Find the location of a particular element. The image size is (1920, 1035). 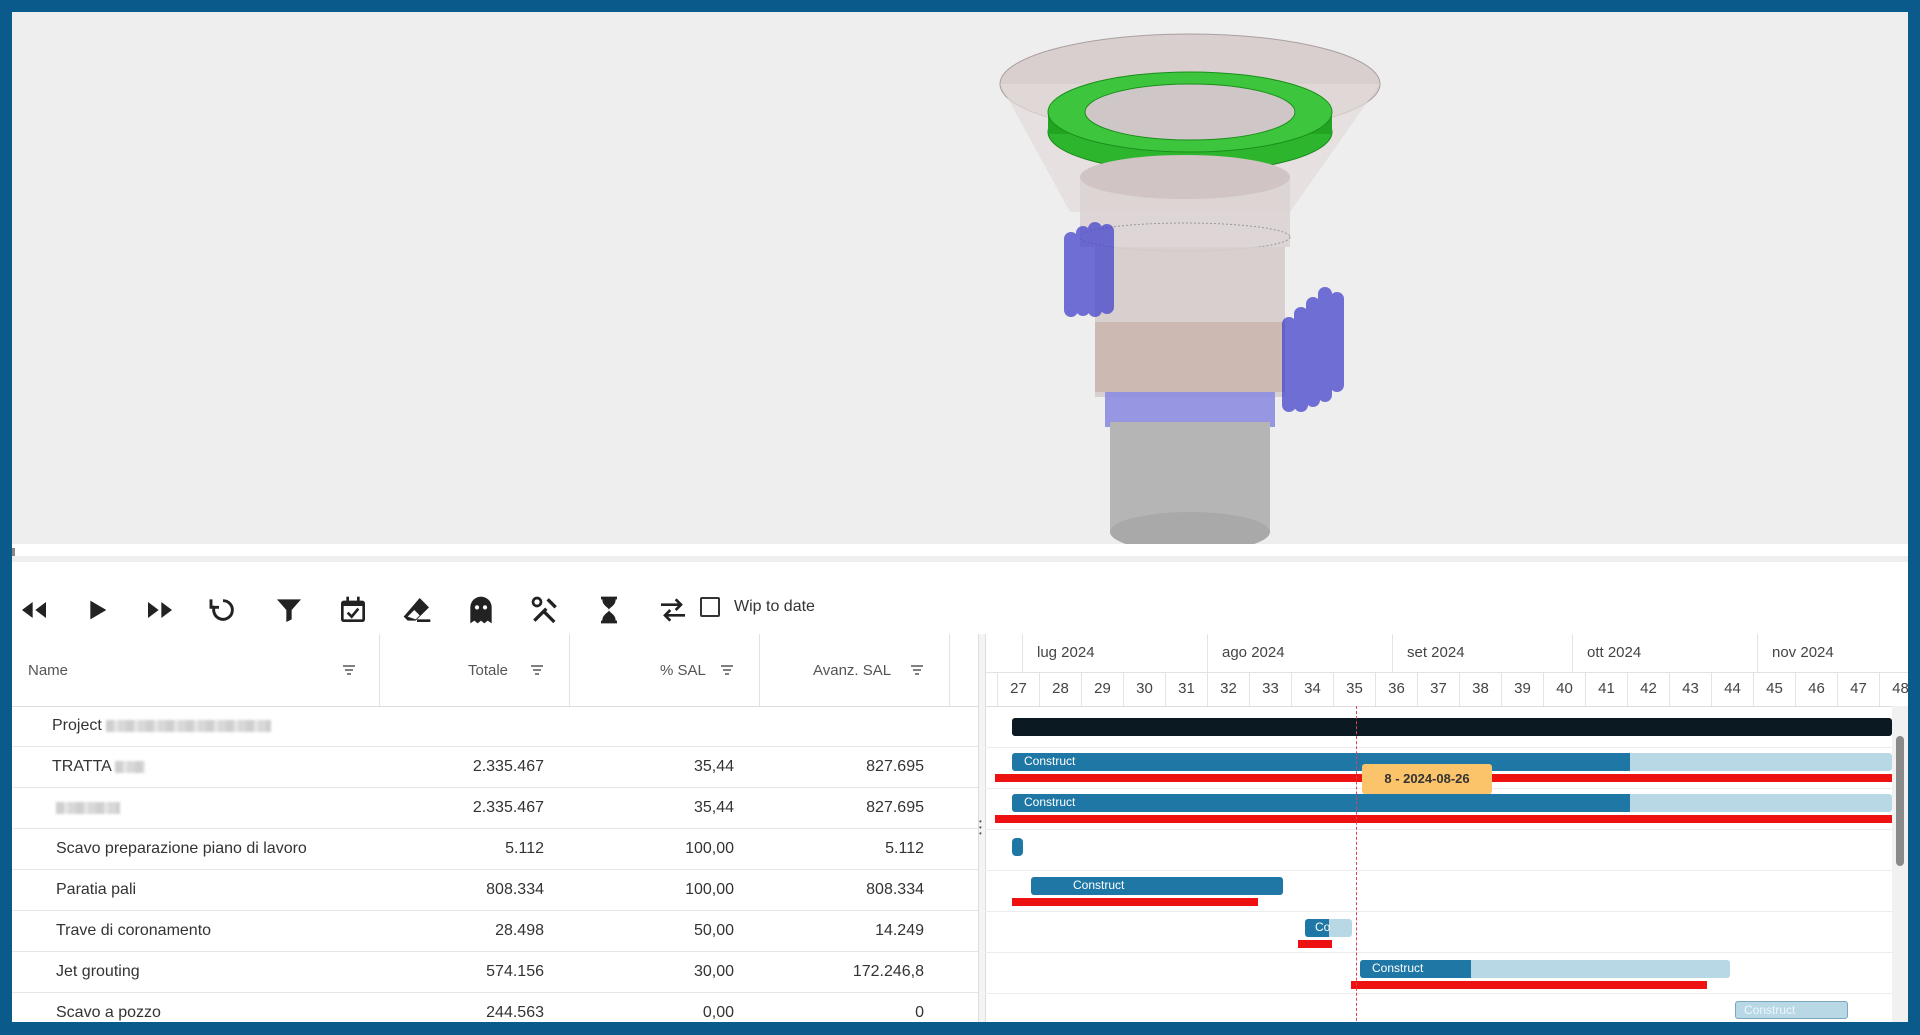

tools-icon is located at coordinates (545, 610).